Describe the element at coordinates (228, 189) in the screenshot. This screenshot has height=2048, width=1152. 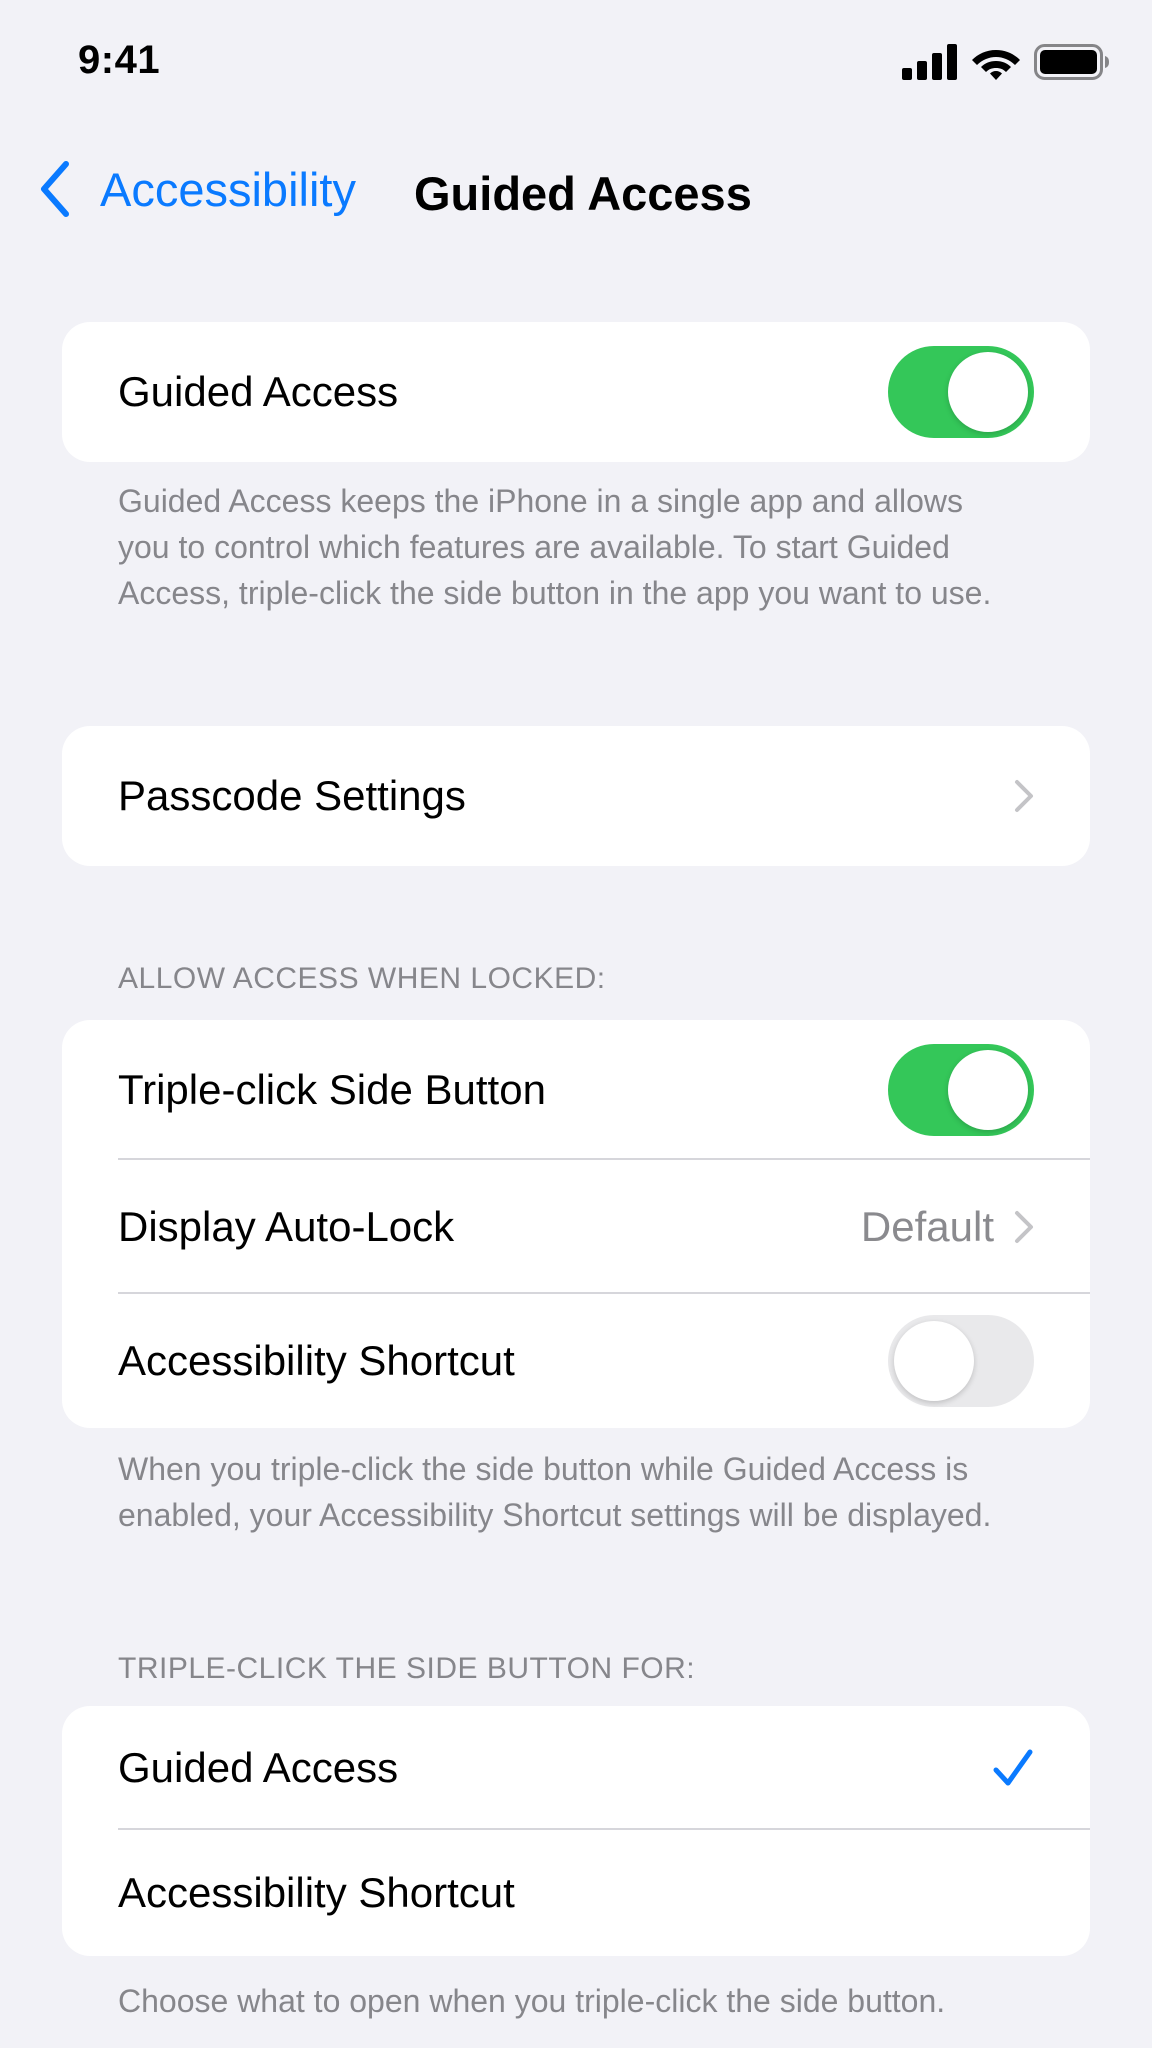
I see `back-button-label: Accessibility` at that location.